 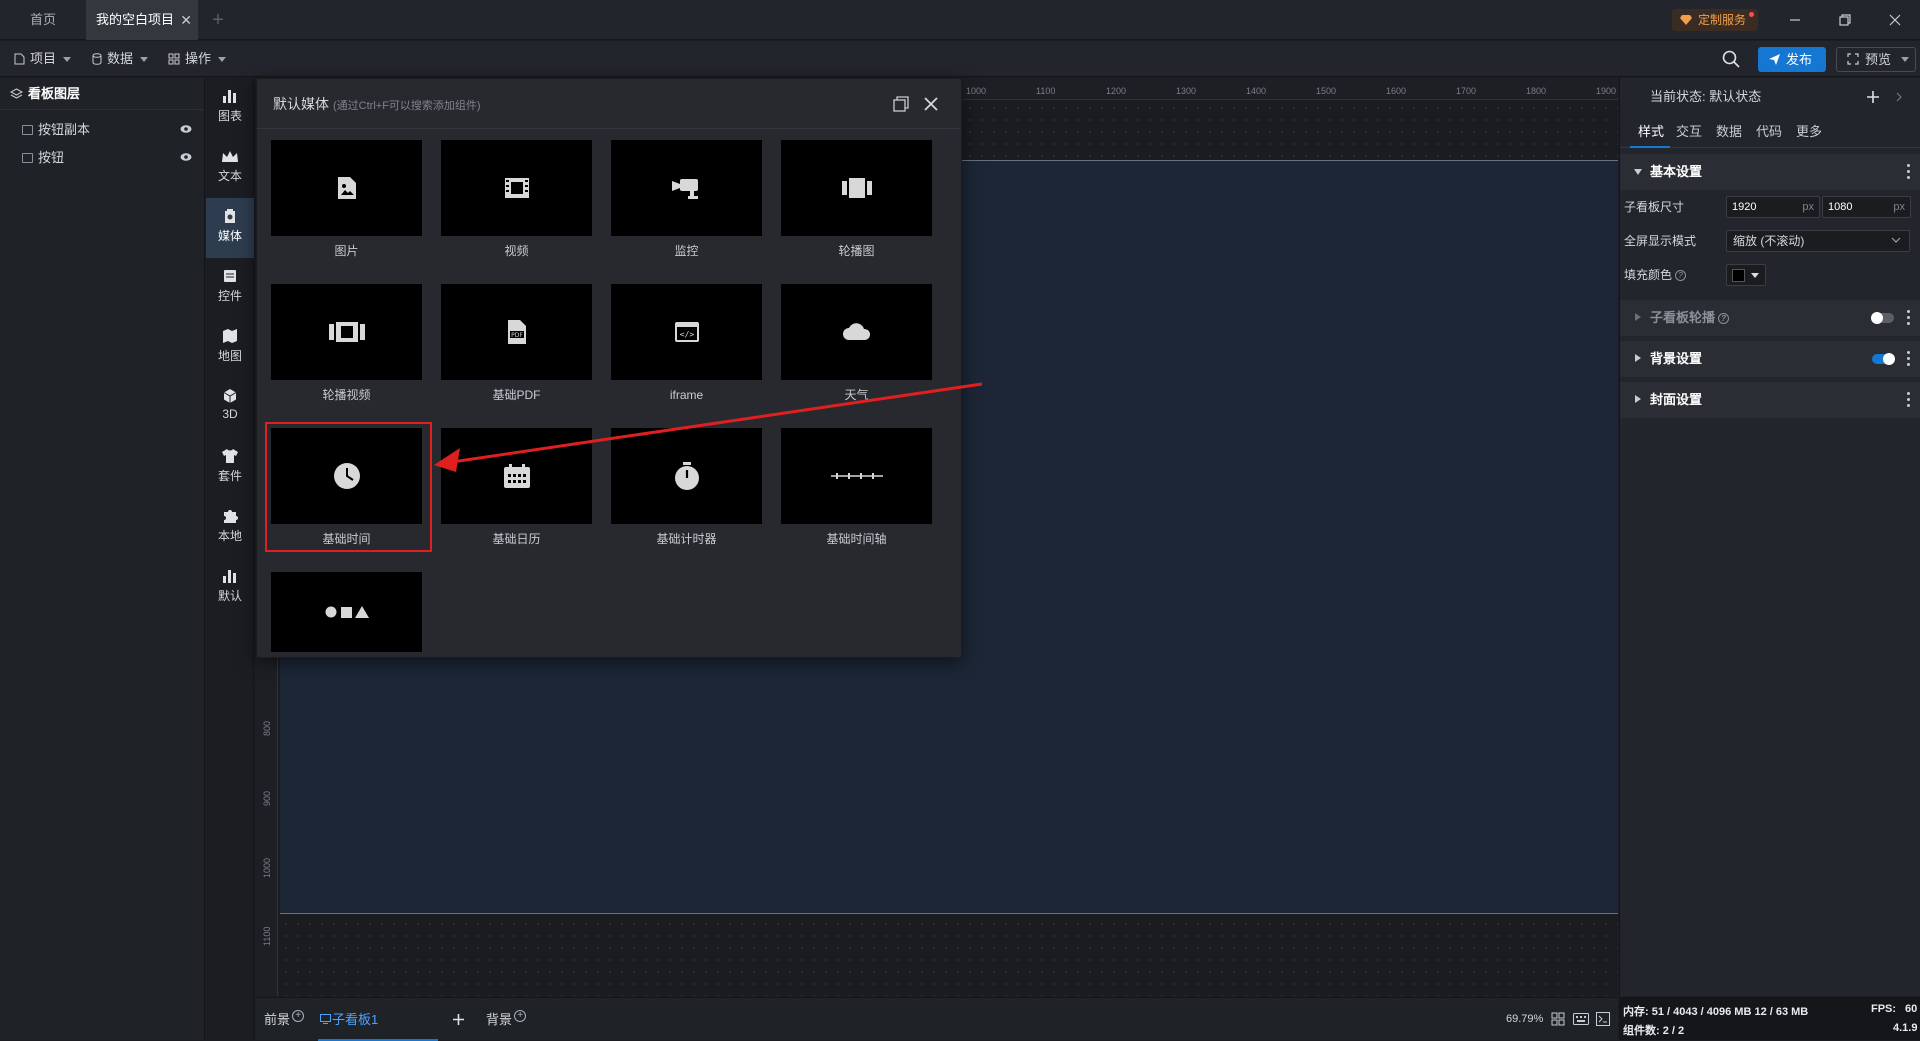 What do you see at coordinates (218, 20) in the screenshot?
I see `new-tab-icon: +` at bounding box center [218, 20].